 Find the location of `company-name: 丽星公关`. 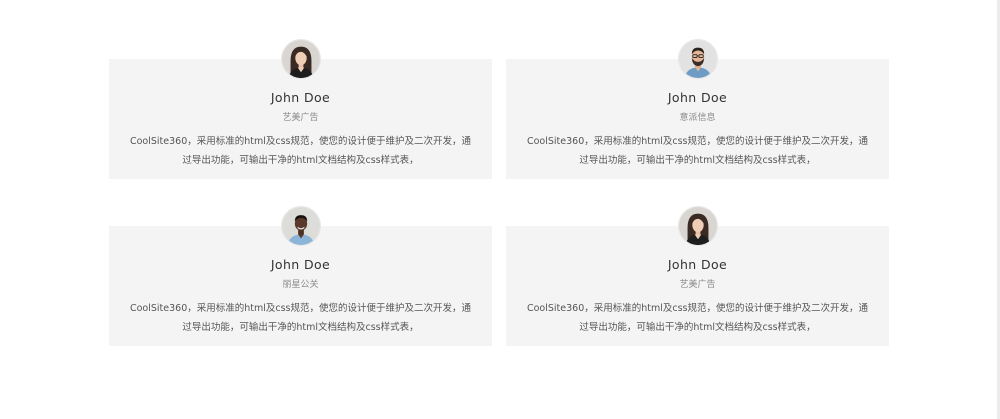

company-name: 丽星公关 is located at coordinates (300, 285).